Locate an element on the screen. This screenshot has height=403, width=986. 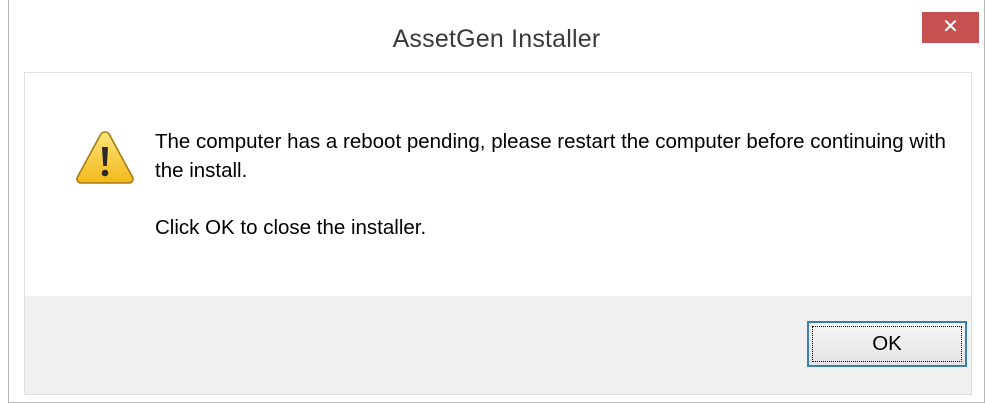
ok-button-label: OK is located at coordinates (887, 343).